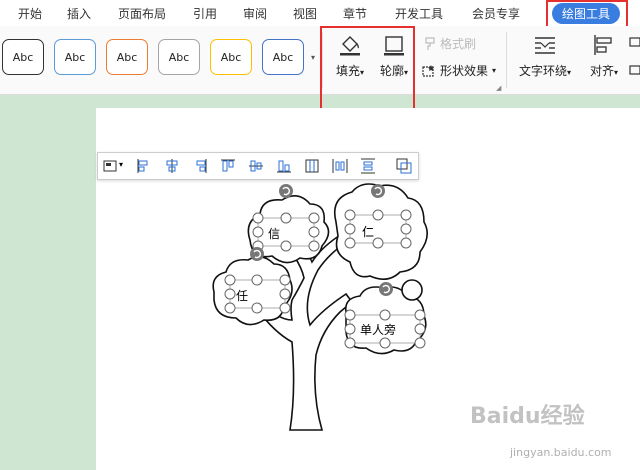  I want to click on cloud-ren-trust, so click(252, 291).